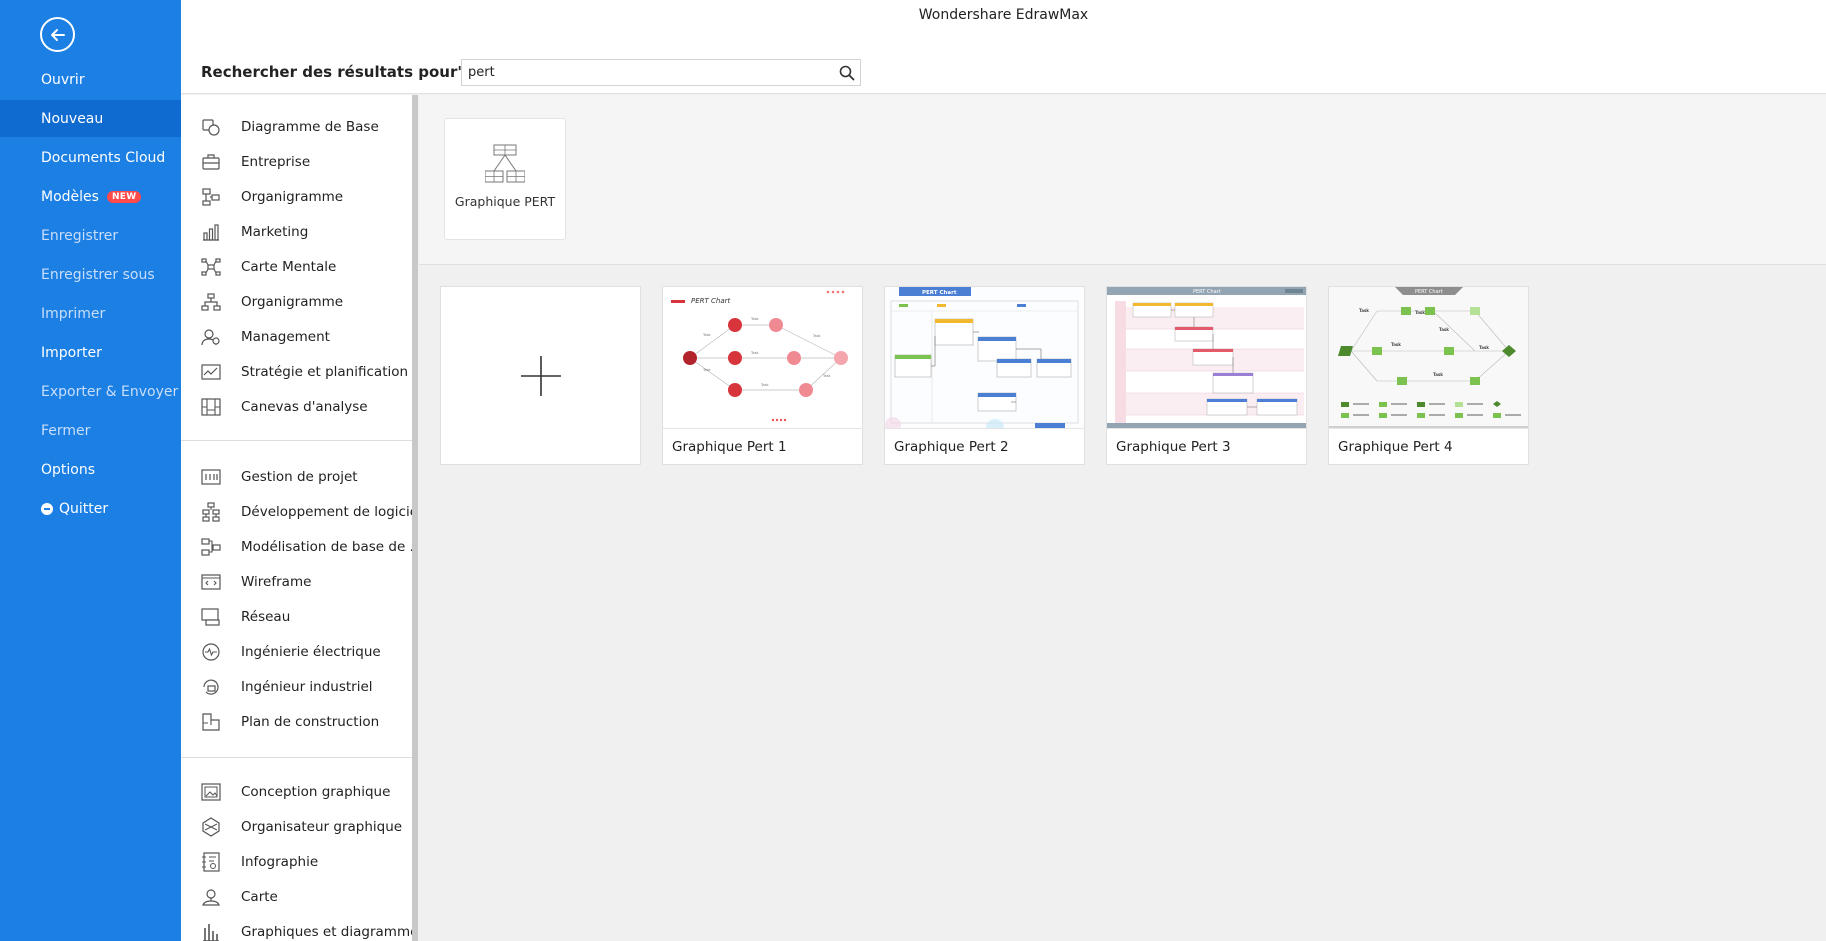 This screenshot has height=941, width=1826. What do you see at coordinates (211, 127) in the screenshot?
I see `basic-diagram-icon` at bounding box center [211, 127].